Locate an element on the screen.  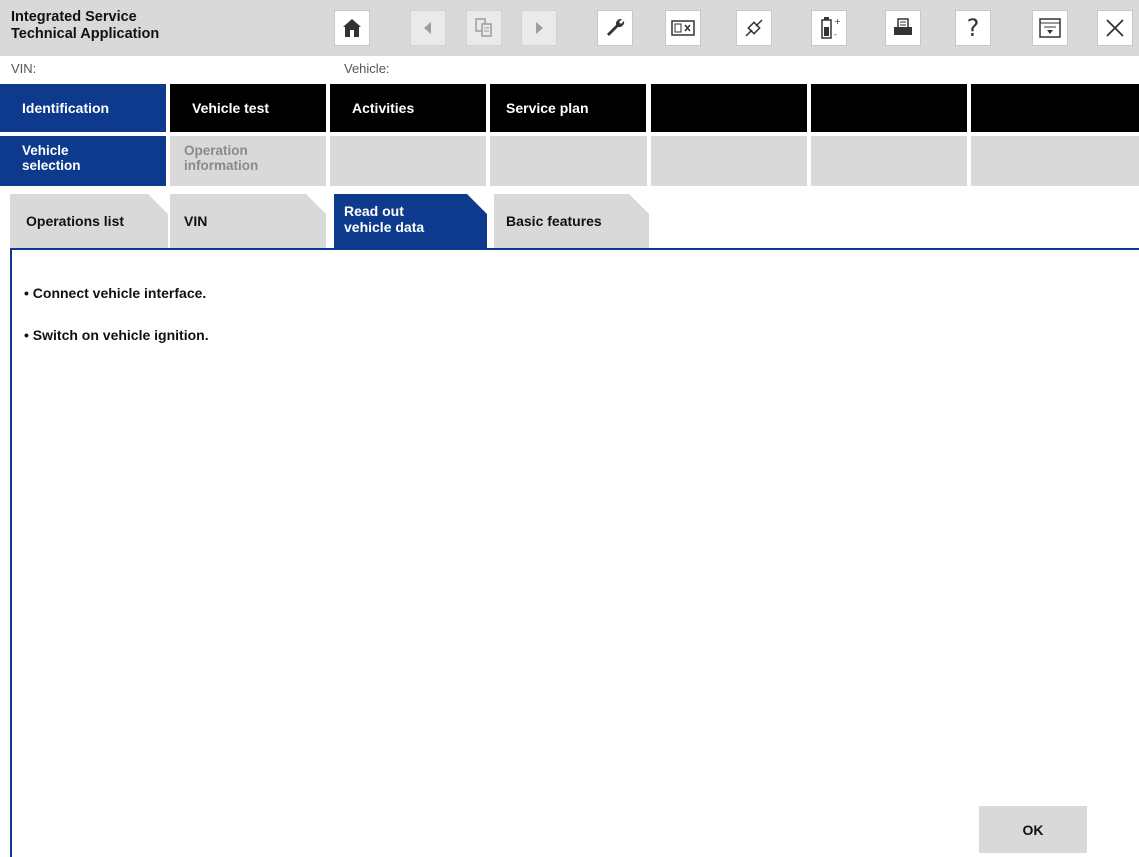
tab-basic-features: Basic features is located at coordinates (571, 221).